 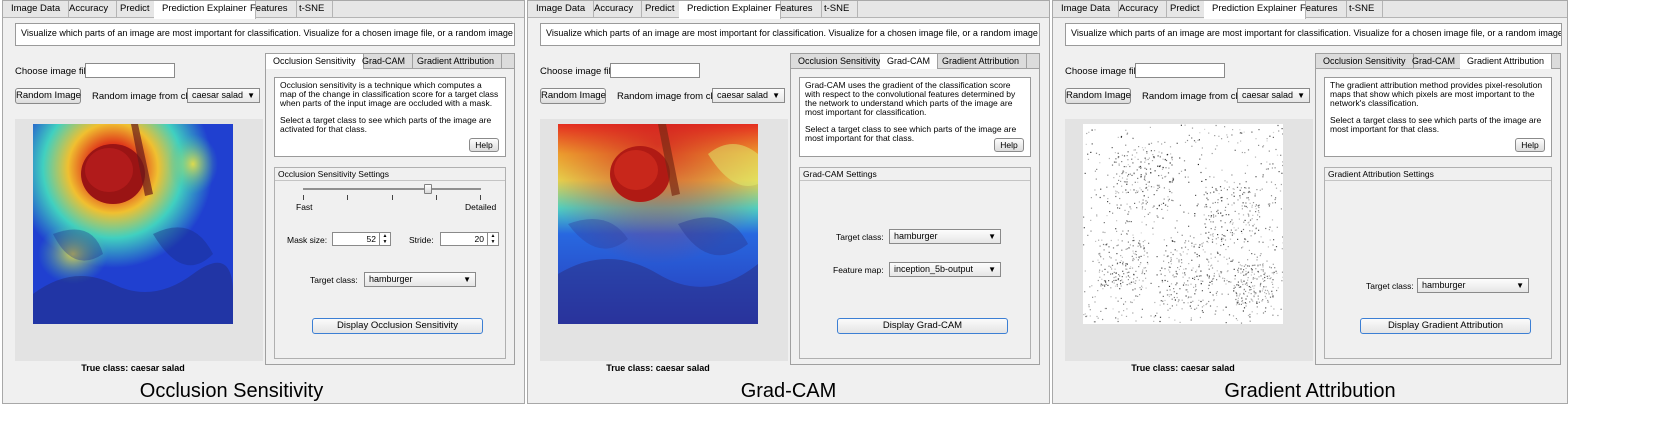 What do you see at coordinates (397, 326) in the screenshot?
I see `display-occlusion-button: Display Occlusion Sensitivity` at bounding box center [397, 326].